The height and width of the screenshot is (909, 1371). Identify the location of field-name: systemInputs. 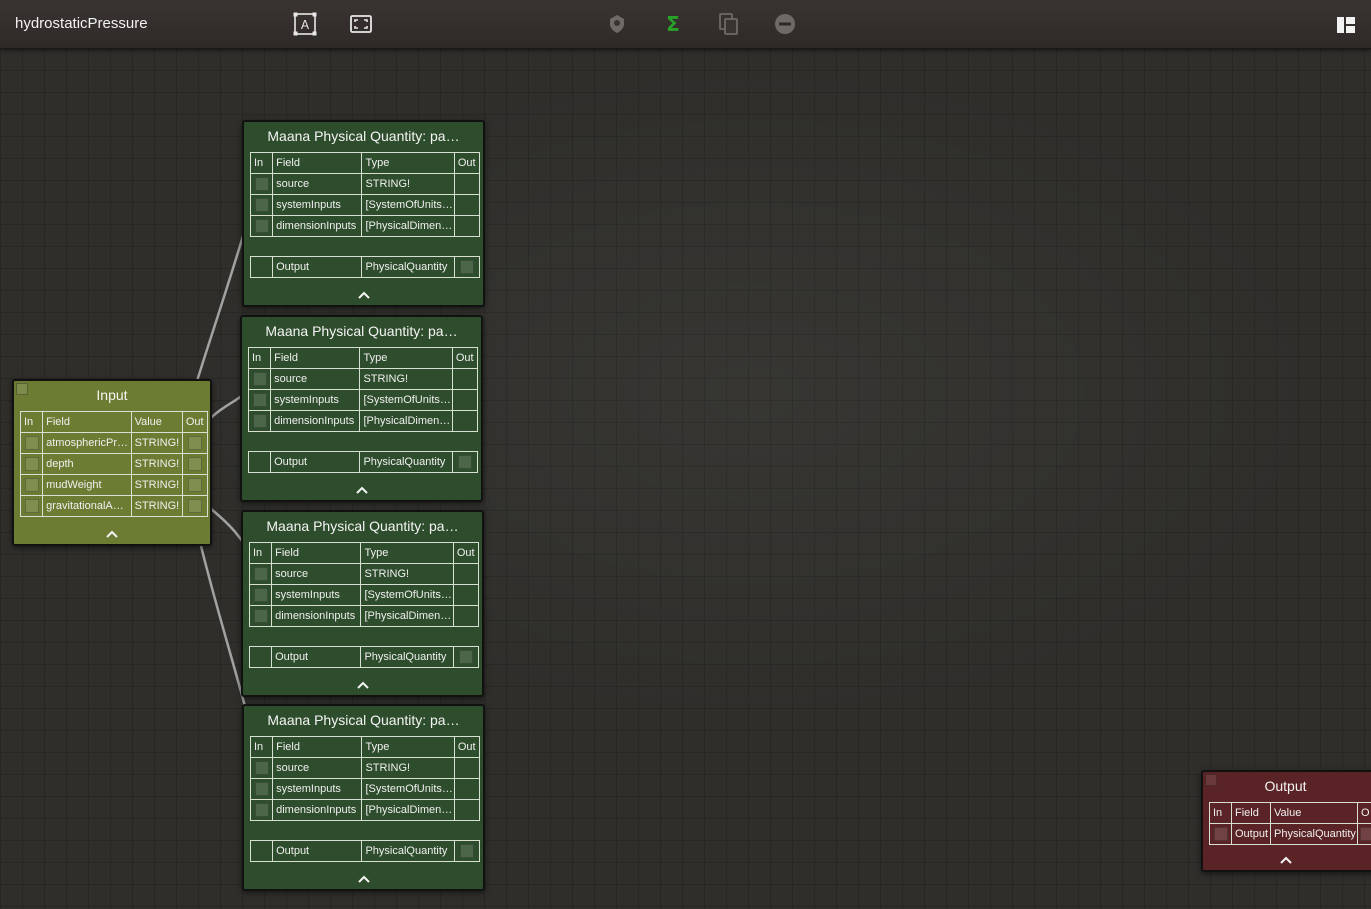
(315, 400).